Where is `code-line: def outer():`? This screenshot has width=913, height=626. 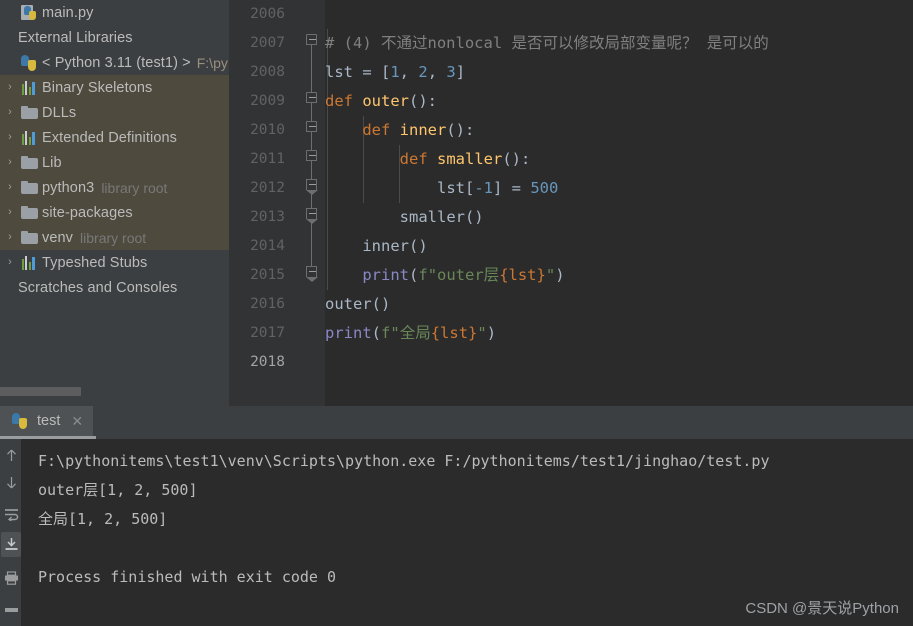 code-line: def outer(): is located at coordinates (381, 101).